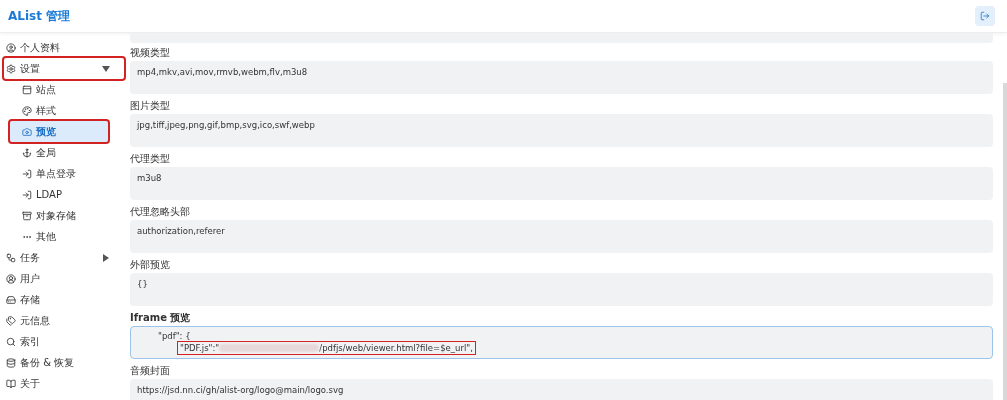 The height and width of the screenshot is (400, 1007). What do you see at coordinates (561, 289) in the screenshot?
I see `input-field: {}` at bounding box center [561, 289].